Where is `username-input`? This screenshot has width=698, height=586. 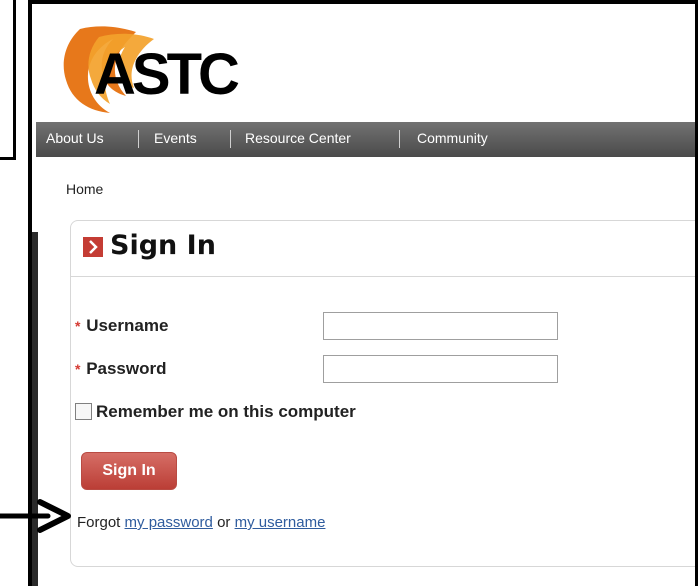
username-input is located at coordinates (440, 326).